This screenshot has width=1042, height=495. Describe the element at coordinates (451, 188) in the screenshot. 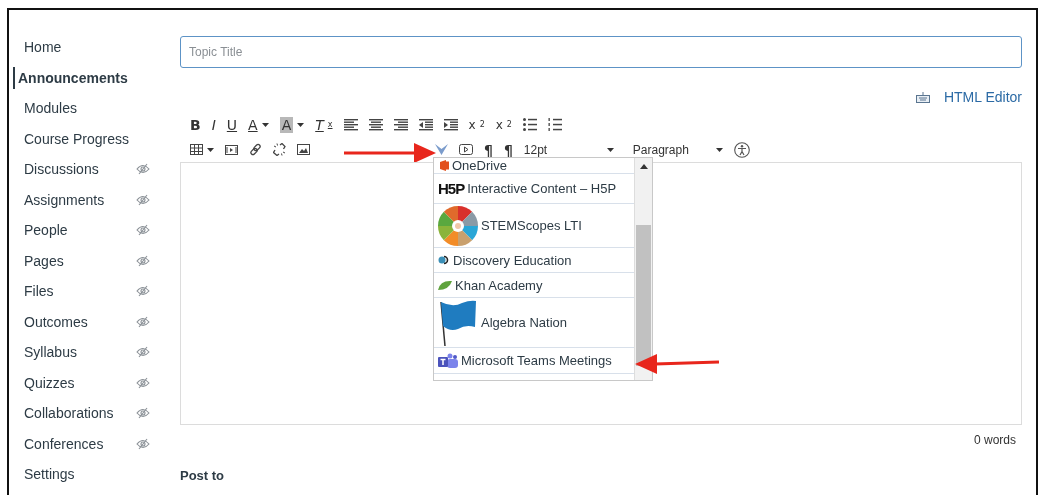

I see `h5p-logo: H5P` at that location.